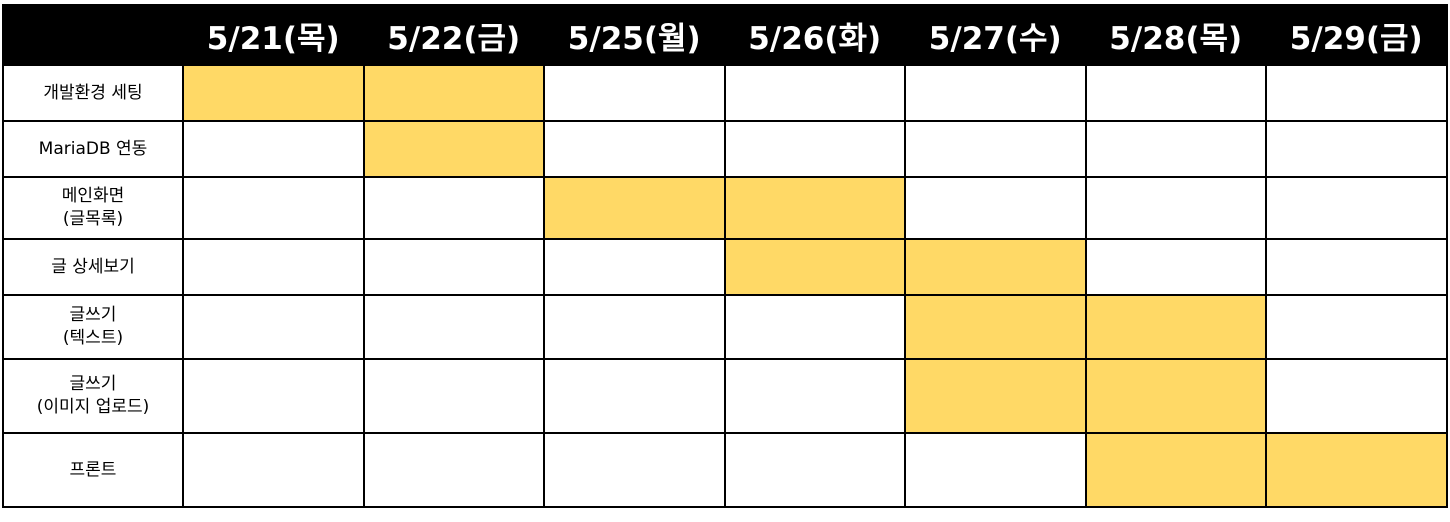 Image resolution: width=1450 pixels, height=522 pixels. What do you see at coordinates (93, 327) in the screenshot?
I see `task-label-write-text: 글쓰기 (텍스트)` at bounding box center [93, 327].